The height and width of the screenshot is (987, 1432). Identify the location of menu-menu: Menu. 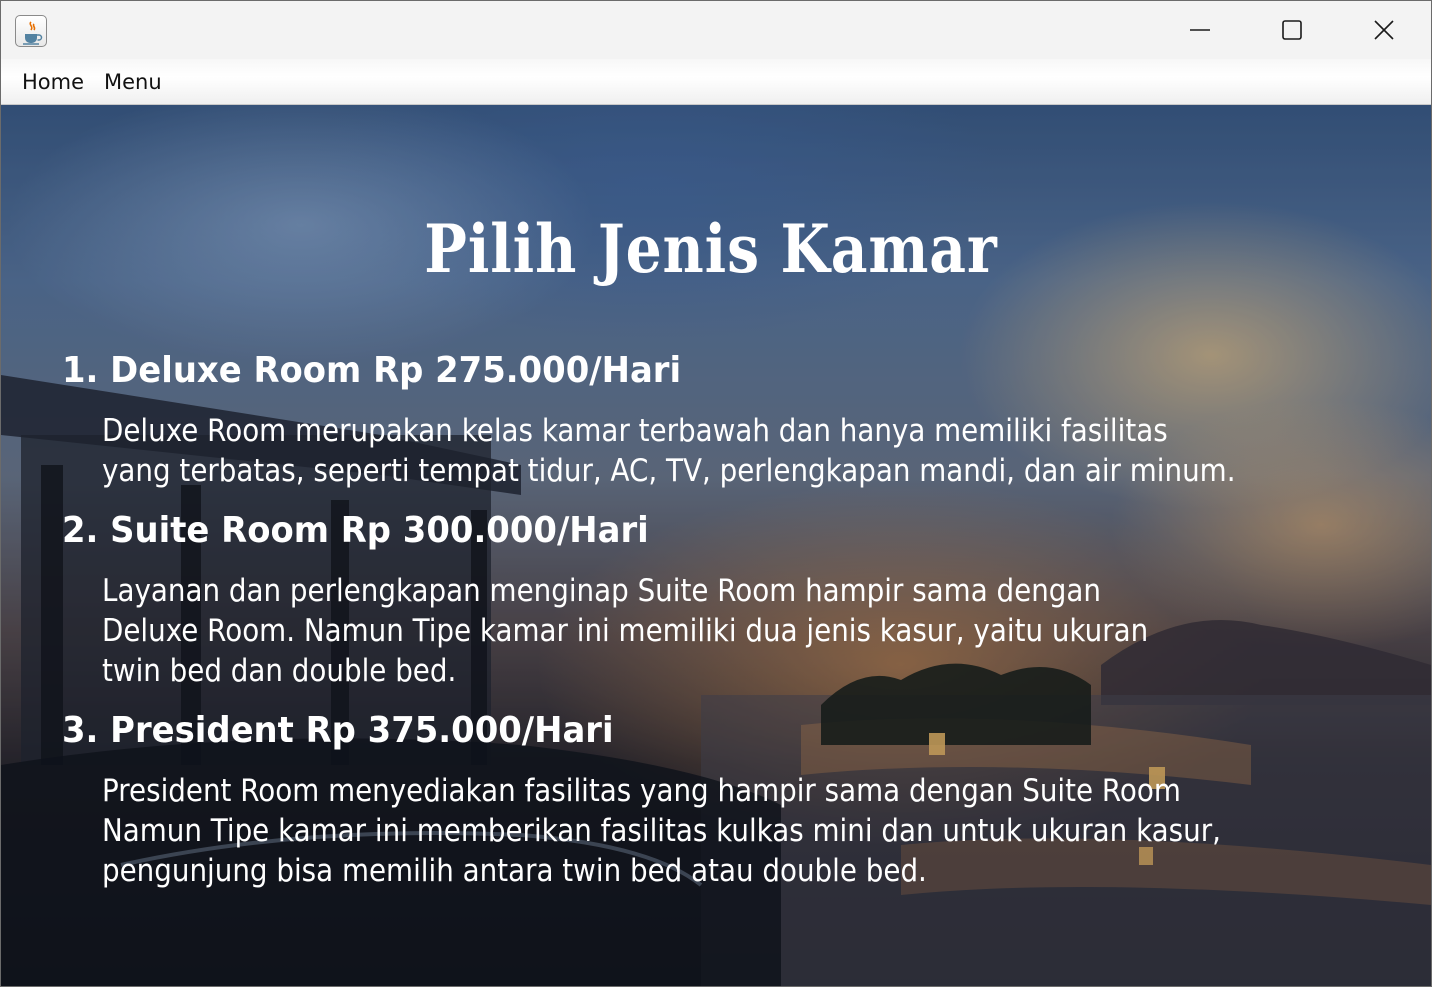
(133, 81).